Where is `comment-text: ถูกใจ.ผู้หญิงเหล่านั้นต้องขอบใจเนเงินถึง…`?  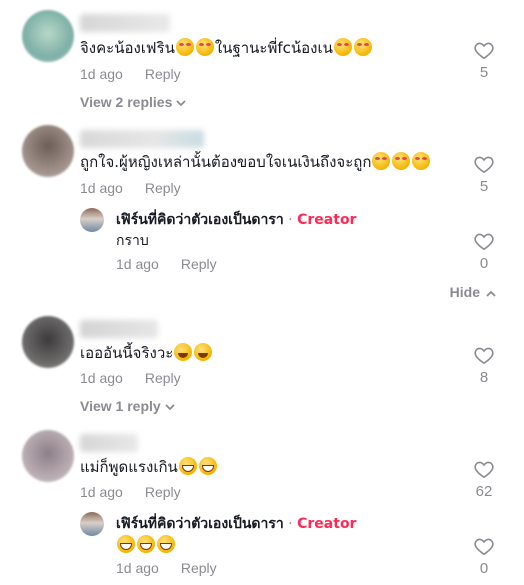 comment-text: ถูกใจ.ผู้หญิงเหล่านั้นต้องขอบใจเนเงินถึง… is located at coordinates (255, 162).